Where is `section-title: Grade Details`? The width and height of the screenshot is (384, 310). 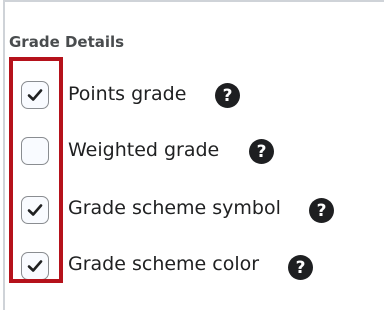
section-title: Grade Details is located at coordinates (67, 42).